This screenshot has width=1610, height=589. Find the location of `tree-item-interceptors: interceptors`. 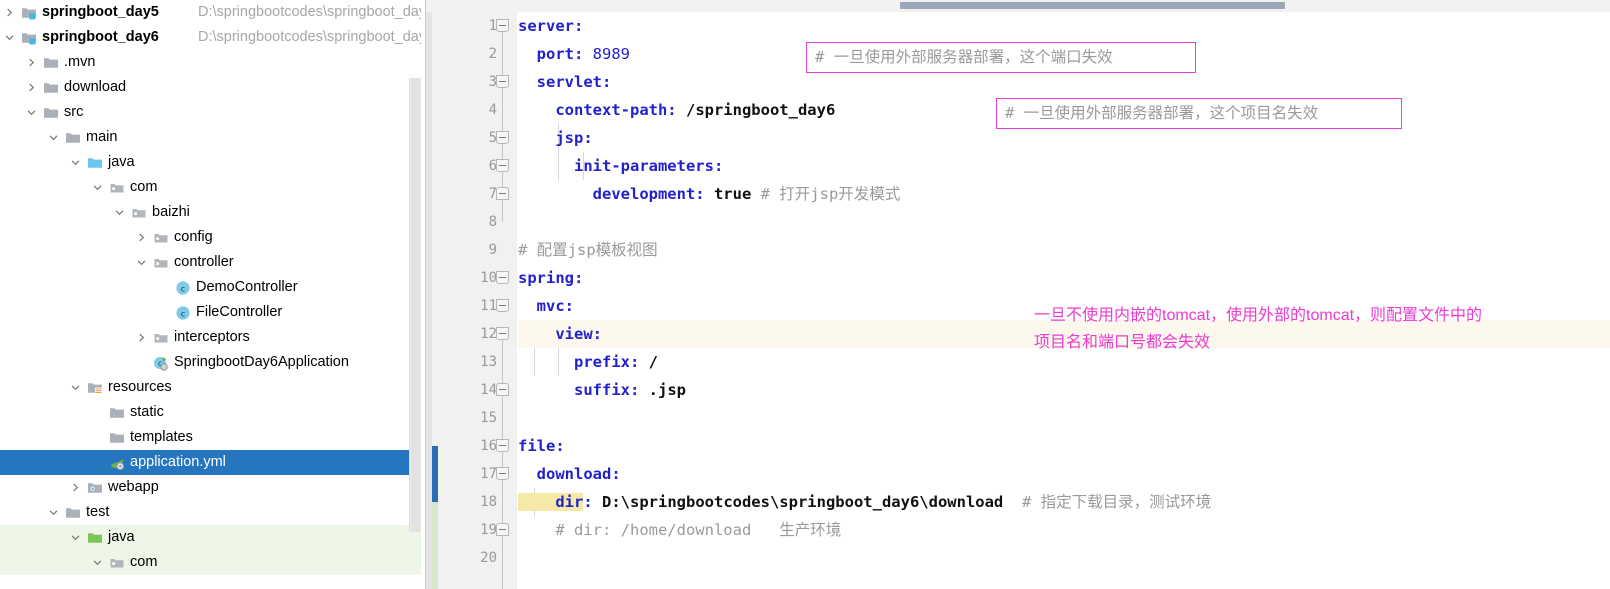

tree-item-interceptors: interceptors is located at coordinates (210, 337).